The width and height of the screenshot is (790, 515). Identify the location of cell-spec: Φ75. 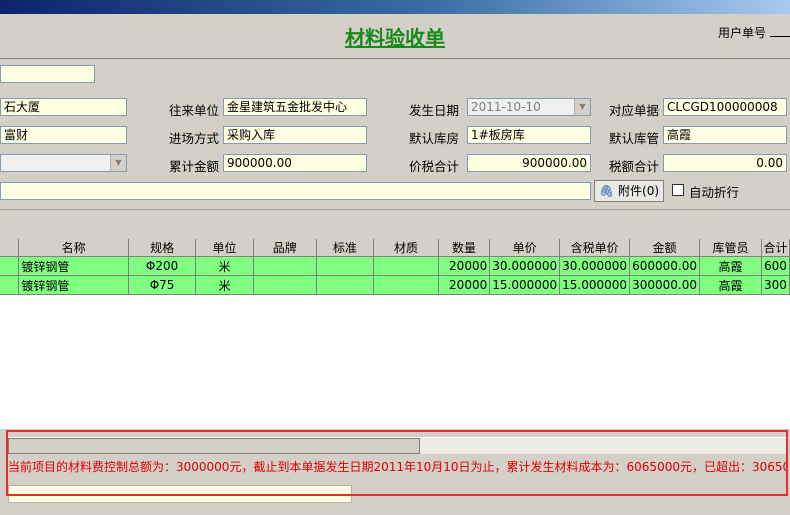
(162, 285).